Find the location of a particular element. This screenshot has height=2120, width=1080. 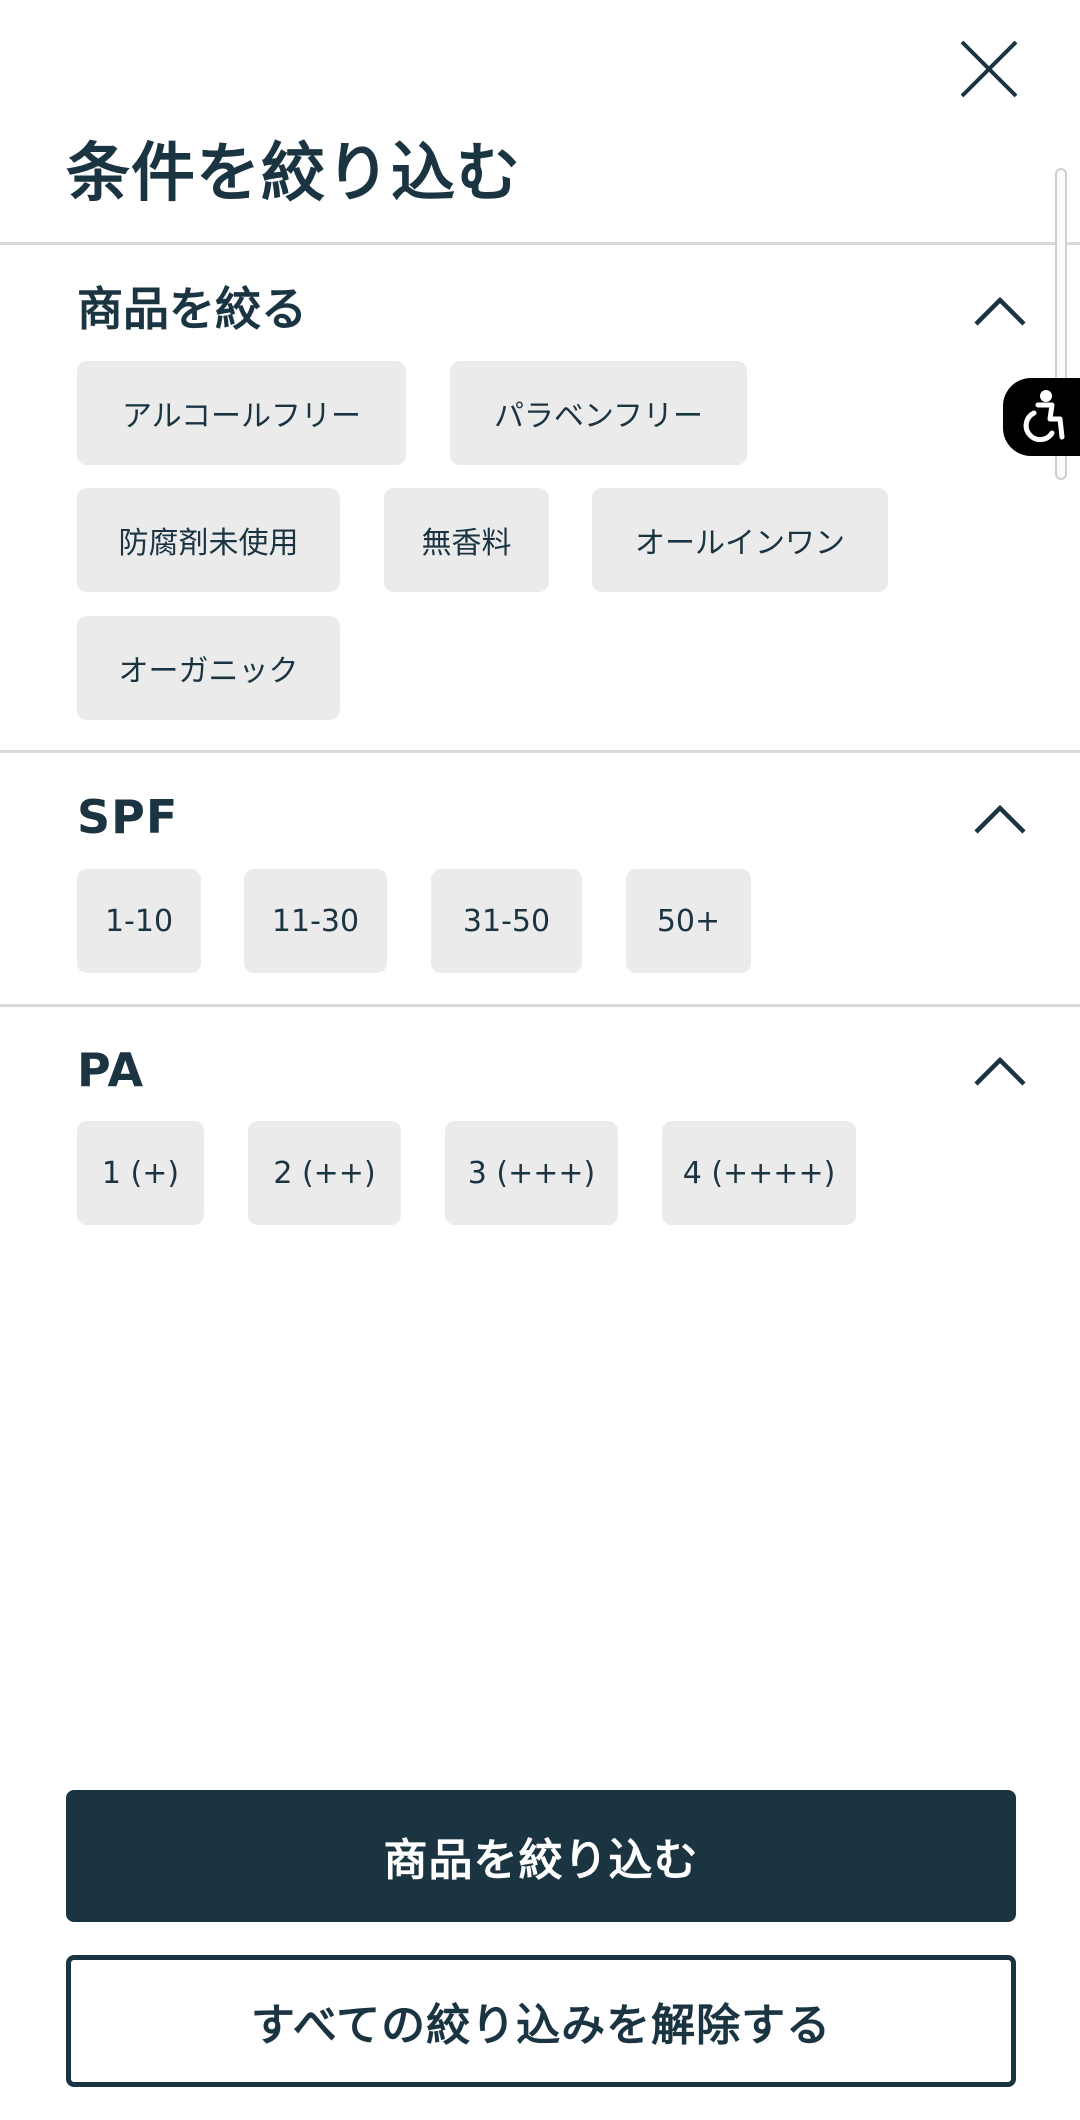

section-toggle-spf is located at coordinates (1000, 820).